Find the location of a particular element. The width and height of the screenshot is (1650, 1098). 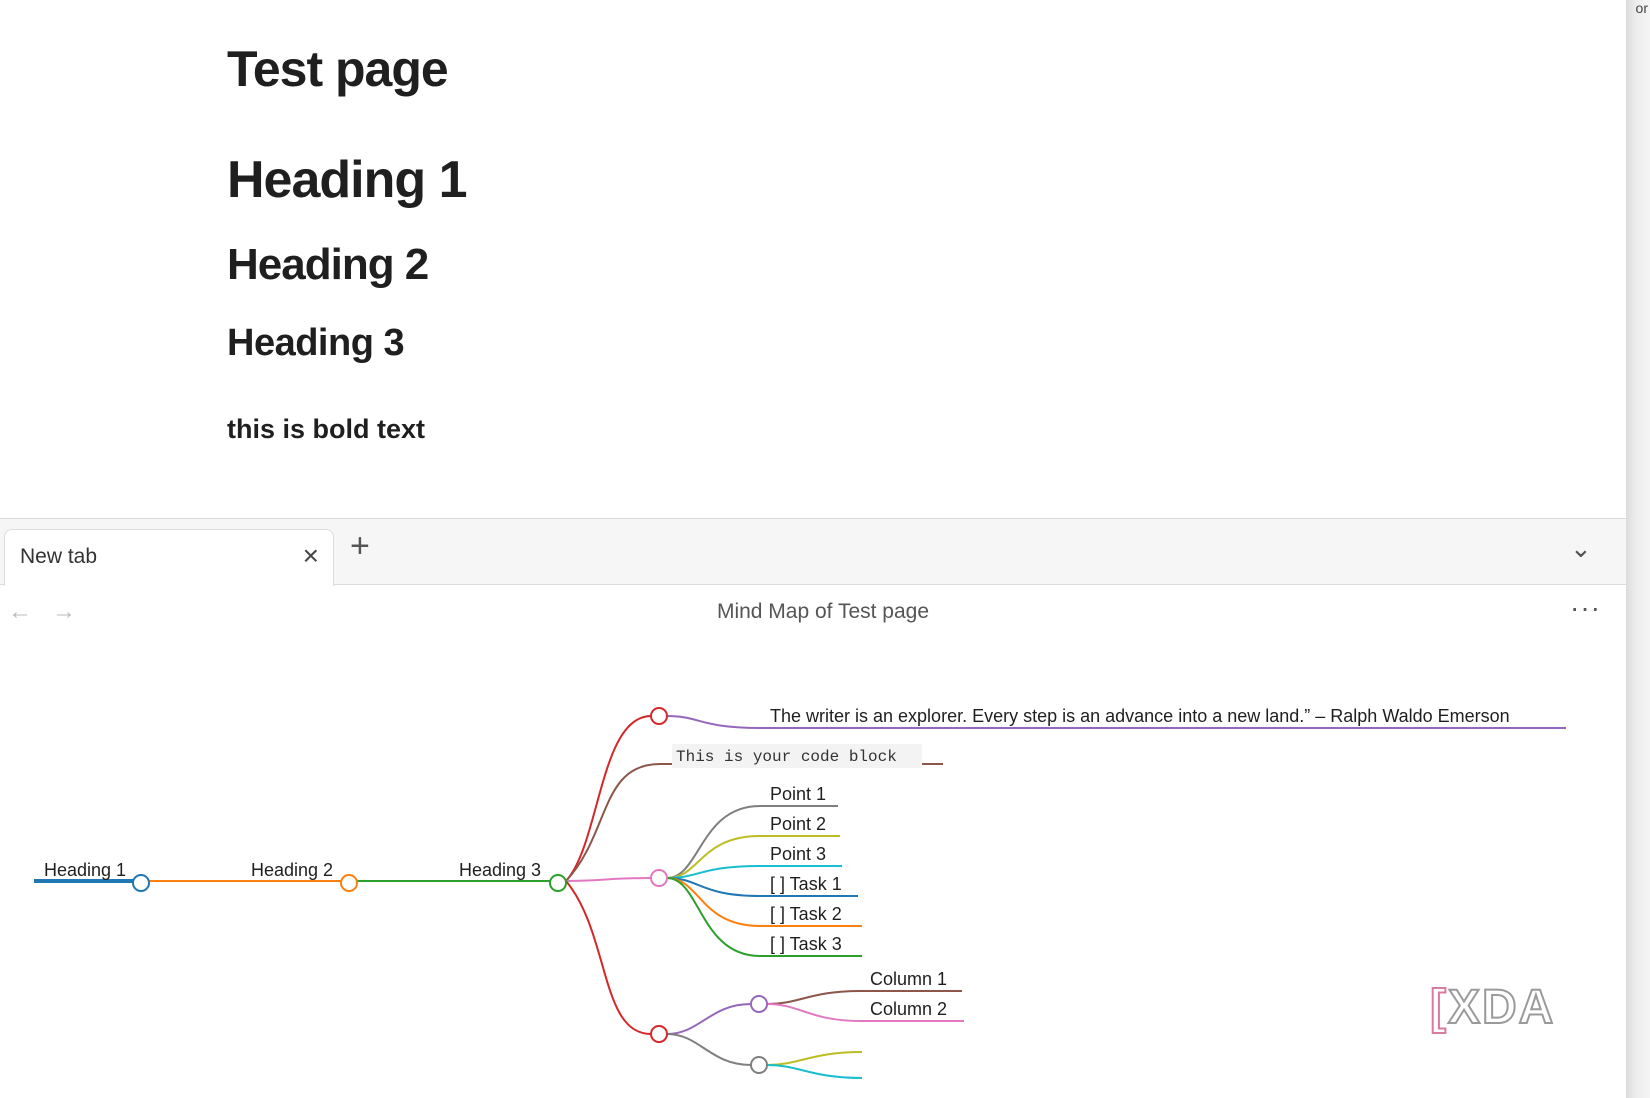

node-col1: Column 1 is located at coordinates (908, 979).